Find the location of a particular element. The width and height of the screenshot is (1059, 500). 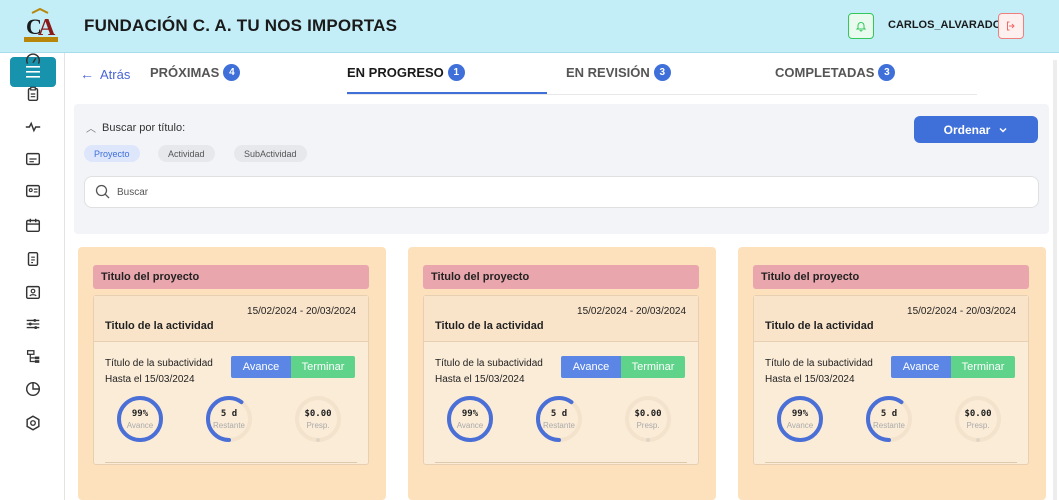

chevron-up-icon: ︿ is located at coordinates (91, 129).